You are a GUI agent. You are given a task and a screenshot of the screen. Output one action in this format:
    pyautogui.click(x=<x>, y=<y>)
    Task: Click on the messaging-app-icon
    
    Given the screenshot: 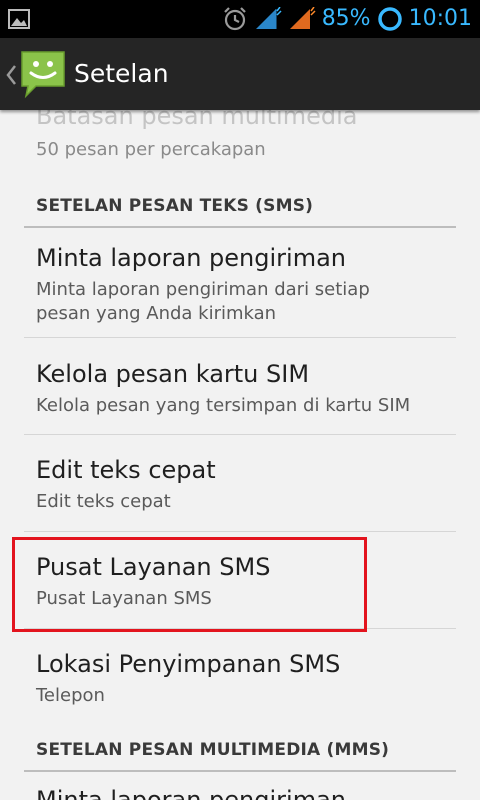 What is the action you would take?
    pyautogui.click(x=43, y=74)
    